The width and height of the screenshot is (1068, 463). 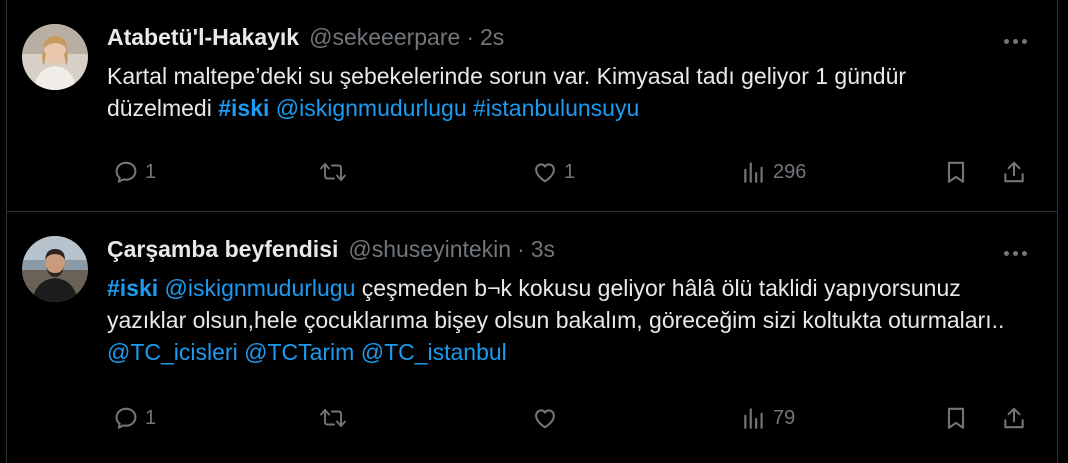 I want to click on tweet-header: Çarşamba beyfendisi @shuseyintekin · 3s, so click(x=552, y=253).